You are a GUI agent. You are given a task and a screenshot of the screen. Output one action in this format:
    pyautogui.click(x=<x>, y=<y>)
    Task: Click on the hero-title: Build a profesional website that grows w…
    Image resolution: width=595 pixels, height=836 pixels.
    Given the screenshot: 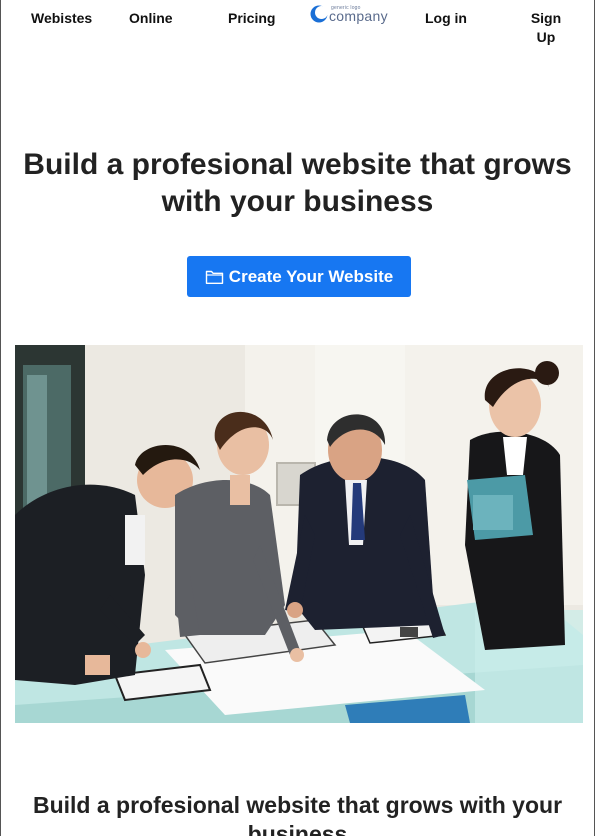 What is the action you would take?
    pyautogui.click(x=297, y=183)
    